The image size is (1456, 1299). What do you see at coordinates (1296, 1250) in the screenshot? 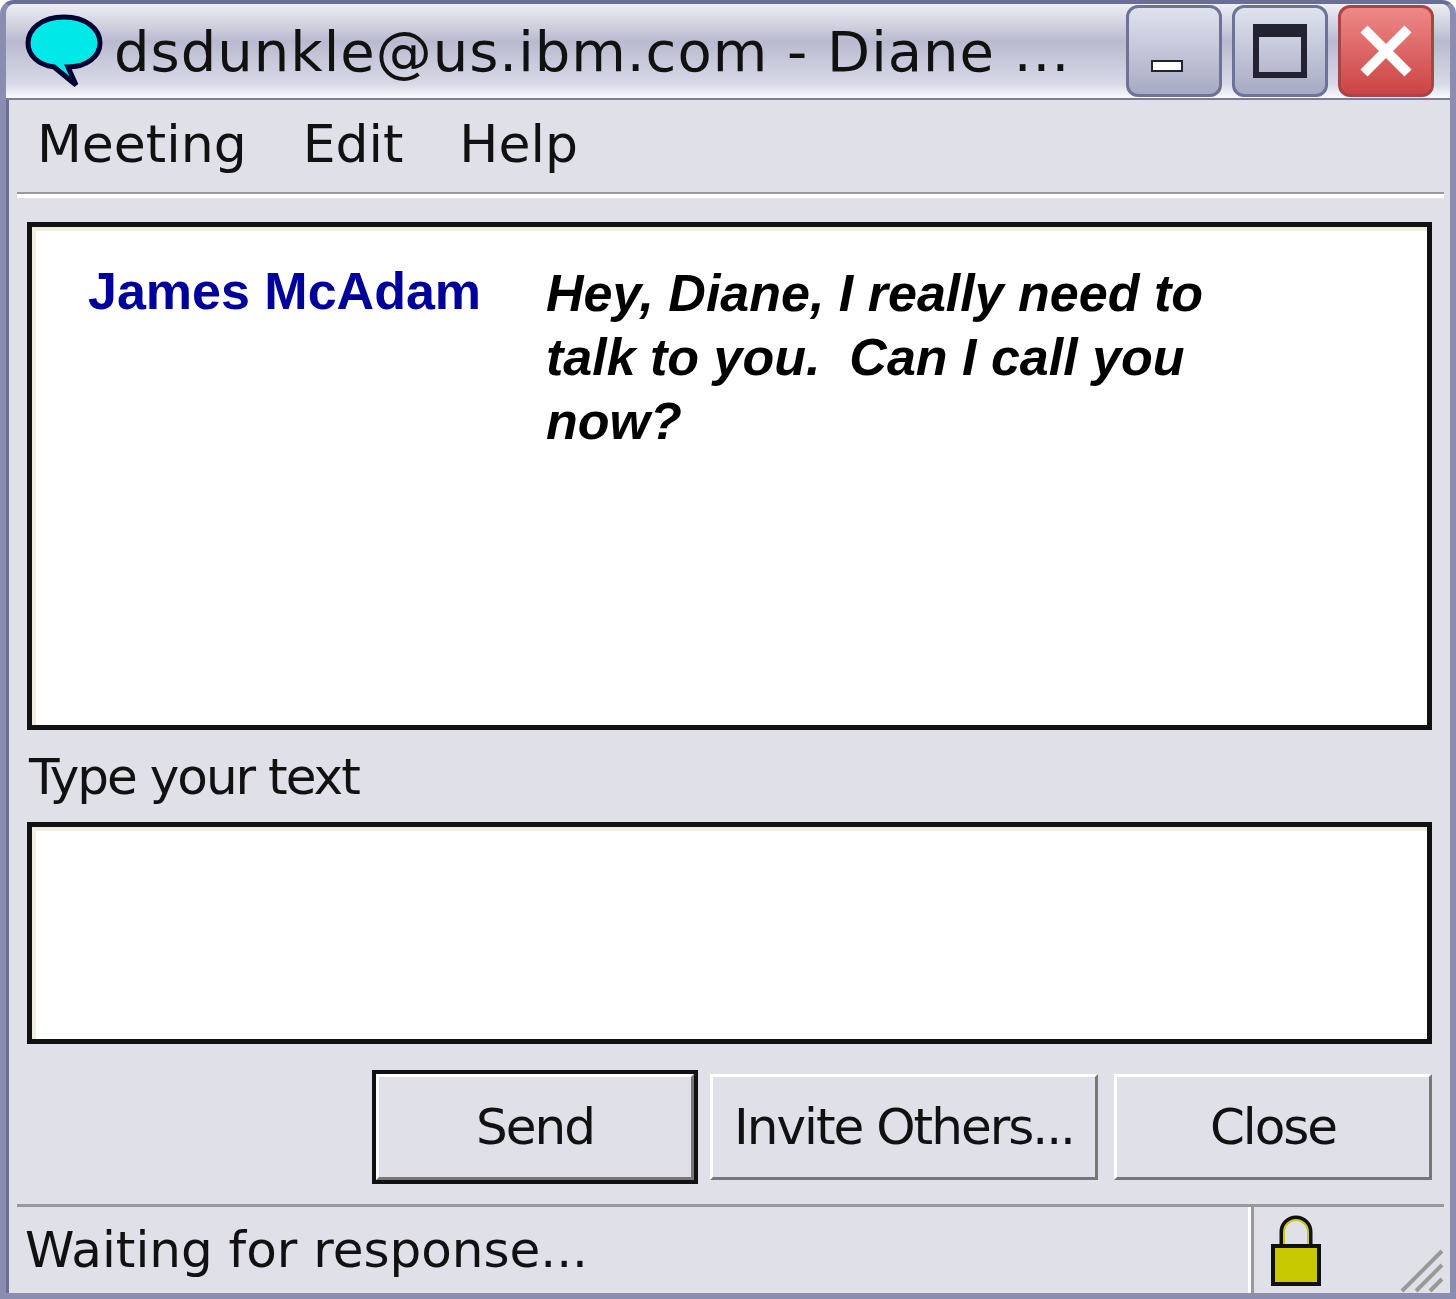
I see `padlock-icon` at bounding box center [1296, 1250].